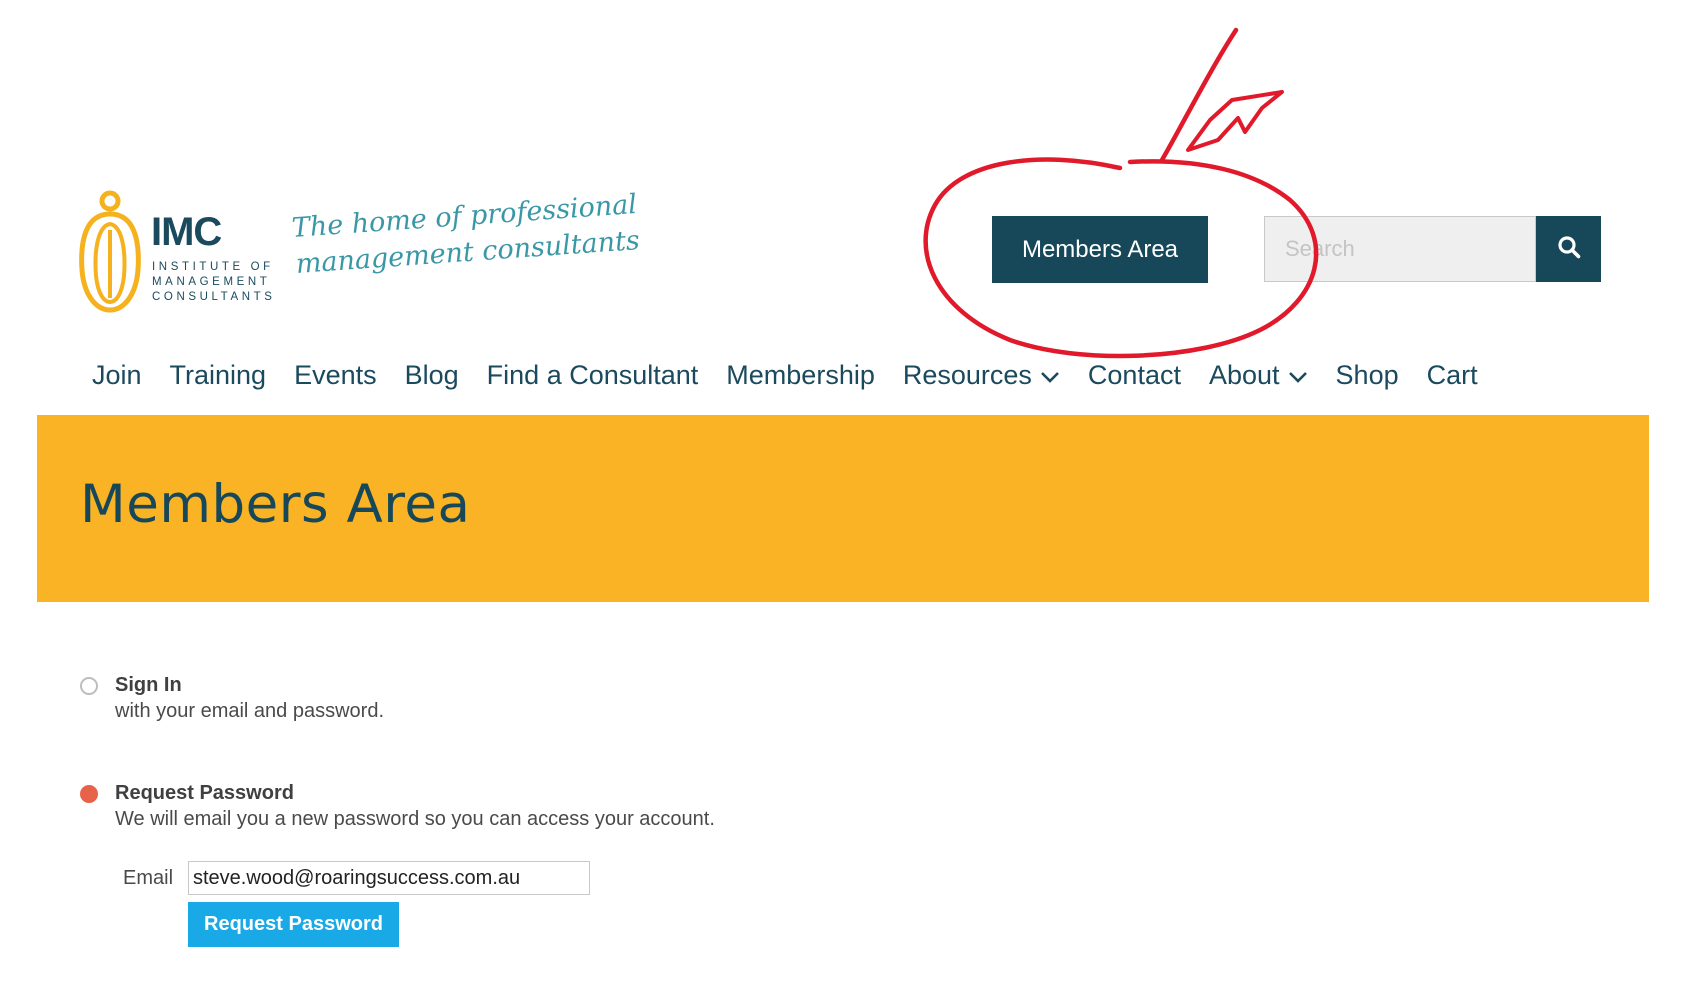 Image resolution: width=1692 pixels, height=1000 pixels. I want to click on request-password-button: Request Password, so click(293, 924).